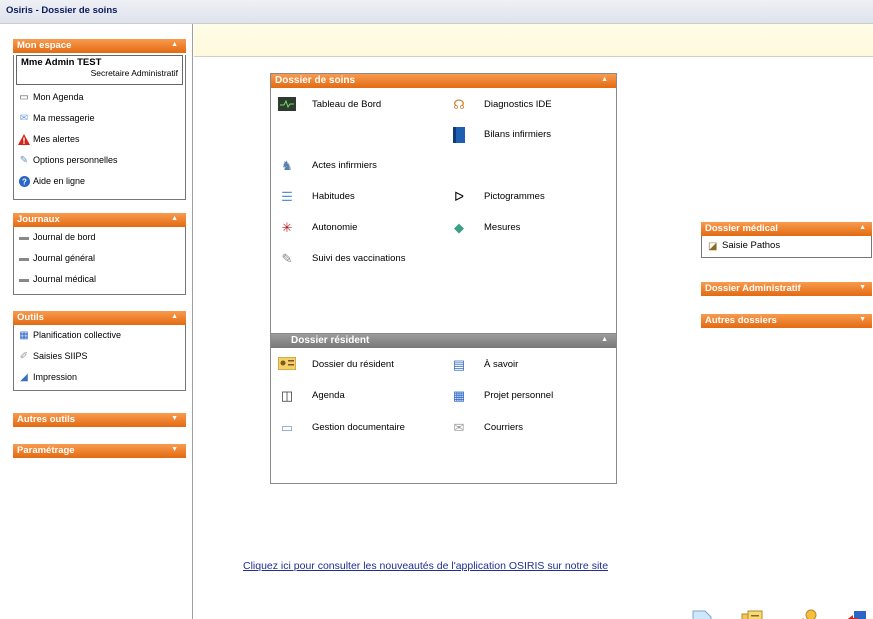  What do you see at coordinates (75, 160) in the screenshot?
I see `sidebar-item-label: Options personnelles` at bounding box center [75, 160].